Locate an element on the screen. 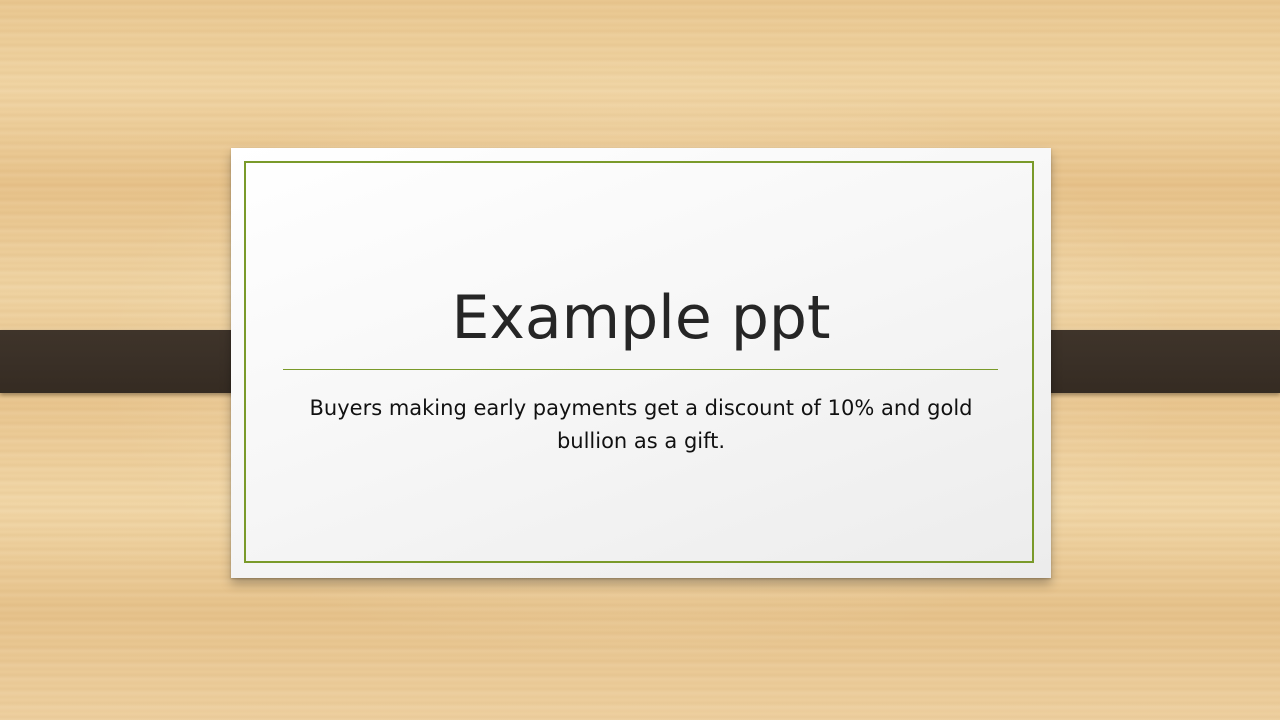 Image resolution: width=1280 pixels, height=720 pixels. slide-title: Example ppt is located at coordinates (641, 318).